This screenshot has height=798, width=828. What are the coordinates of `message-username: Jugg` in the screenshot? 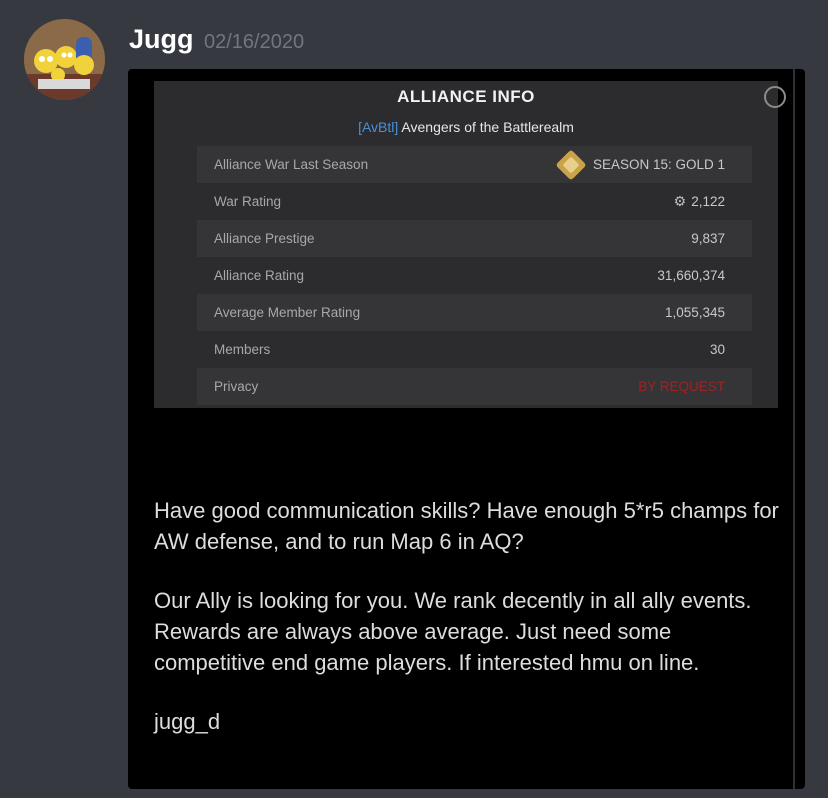 It's located at (161, 39).